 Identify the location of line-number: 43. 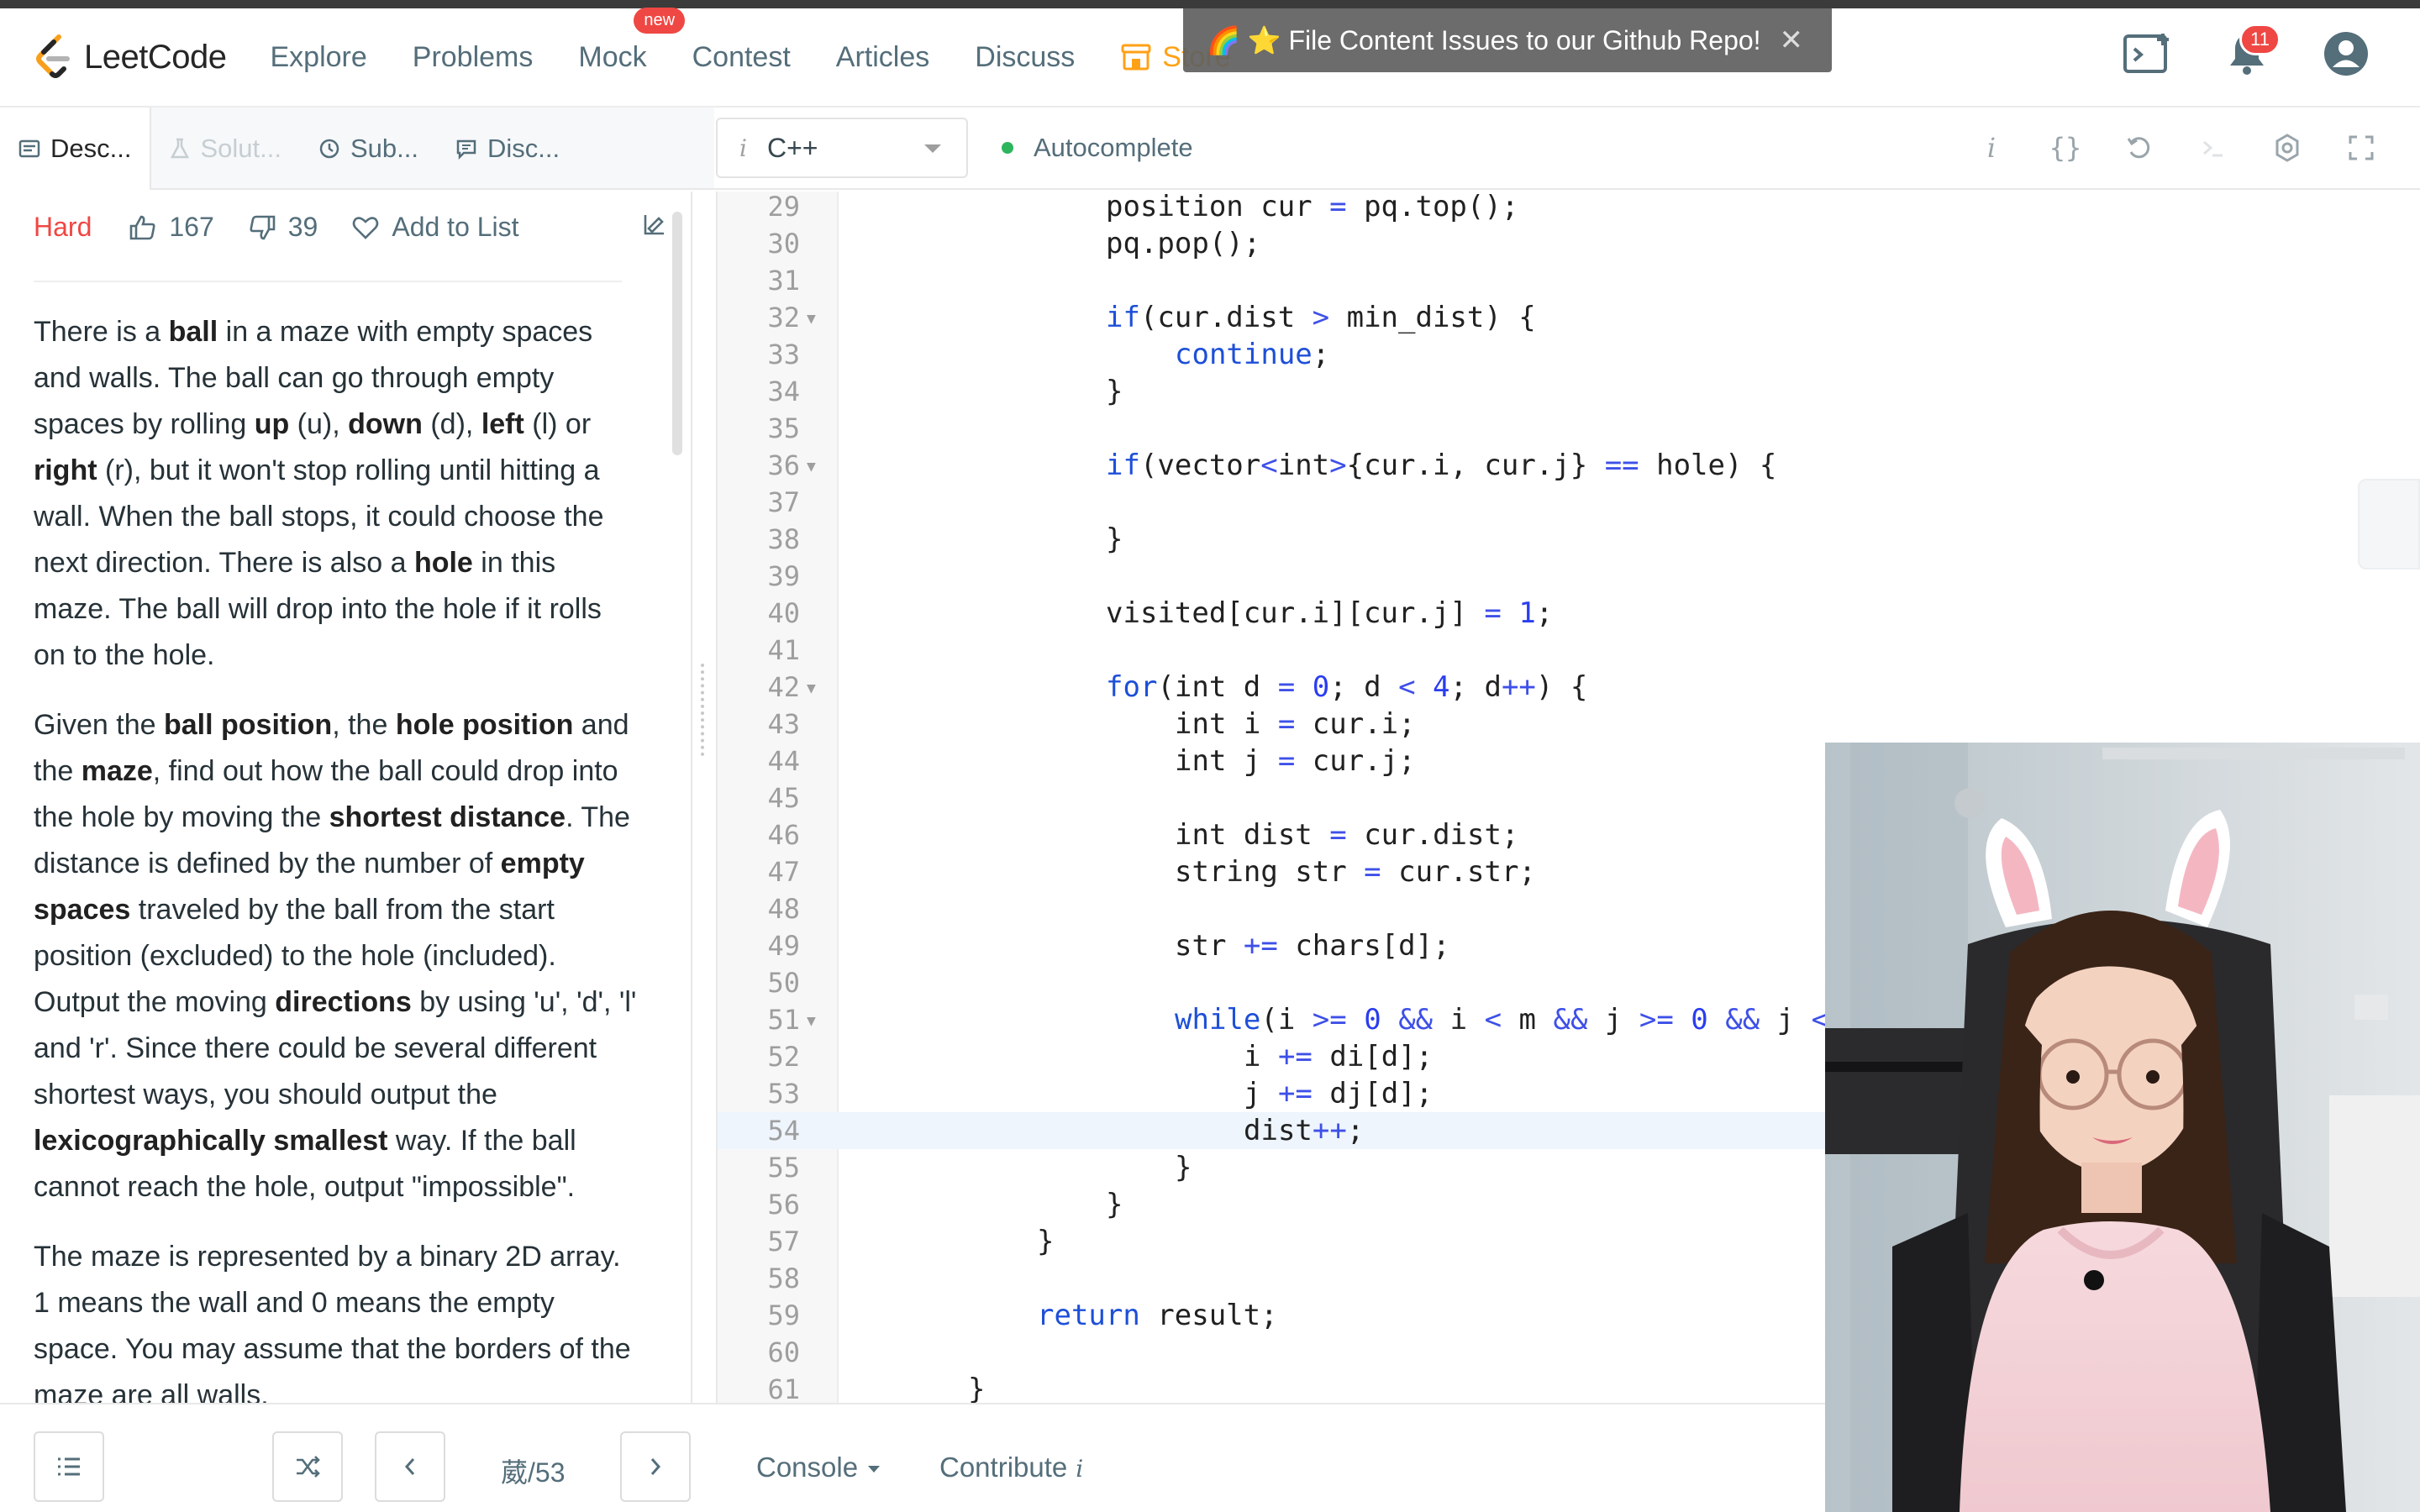
(783, 724).